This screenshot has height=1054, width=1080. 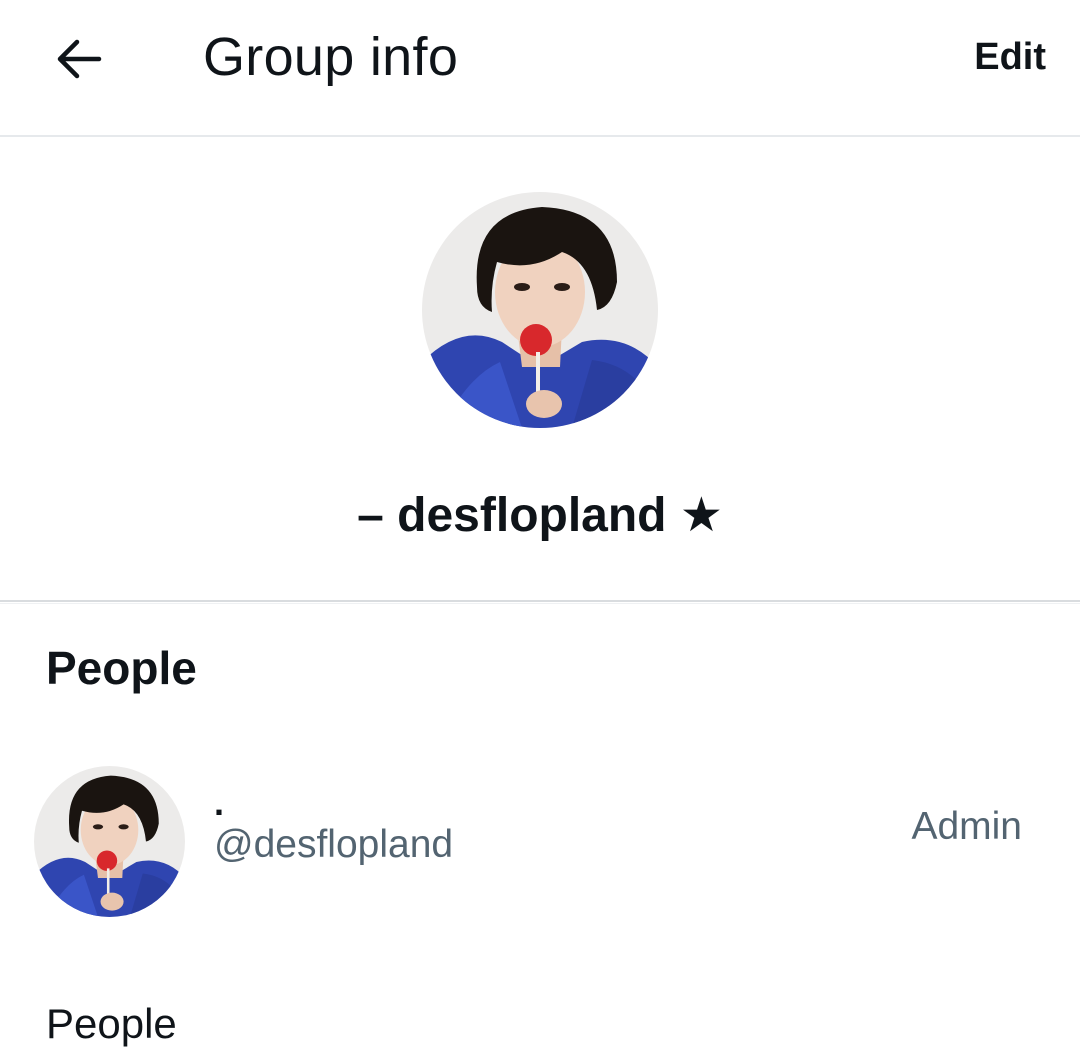 What do you see at coordinates (540, 601) in the screenshot?
I see `section-divider` at bounding box center [540, 601].